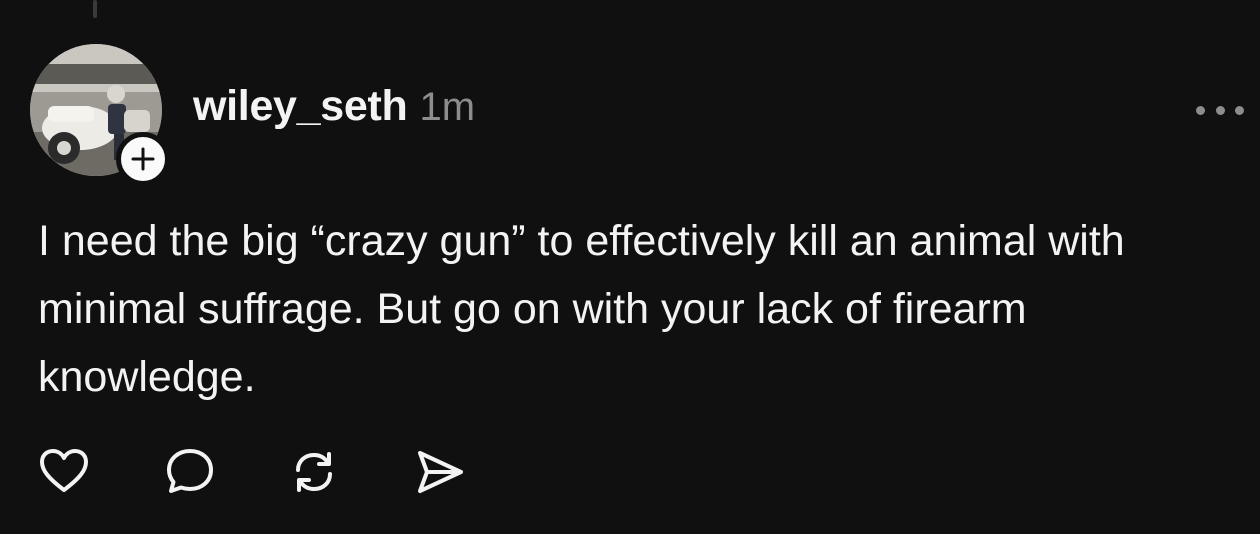 The image size is (1260, 534). I want to click on heart-icon, so click(64, 470).